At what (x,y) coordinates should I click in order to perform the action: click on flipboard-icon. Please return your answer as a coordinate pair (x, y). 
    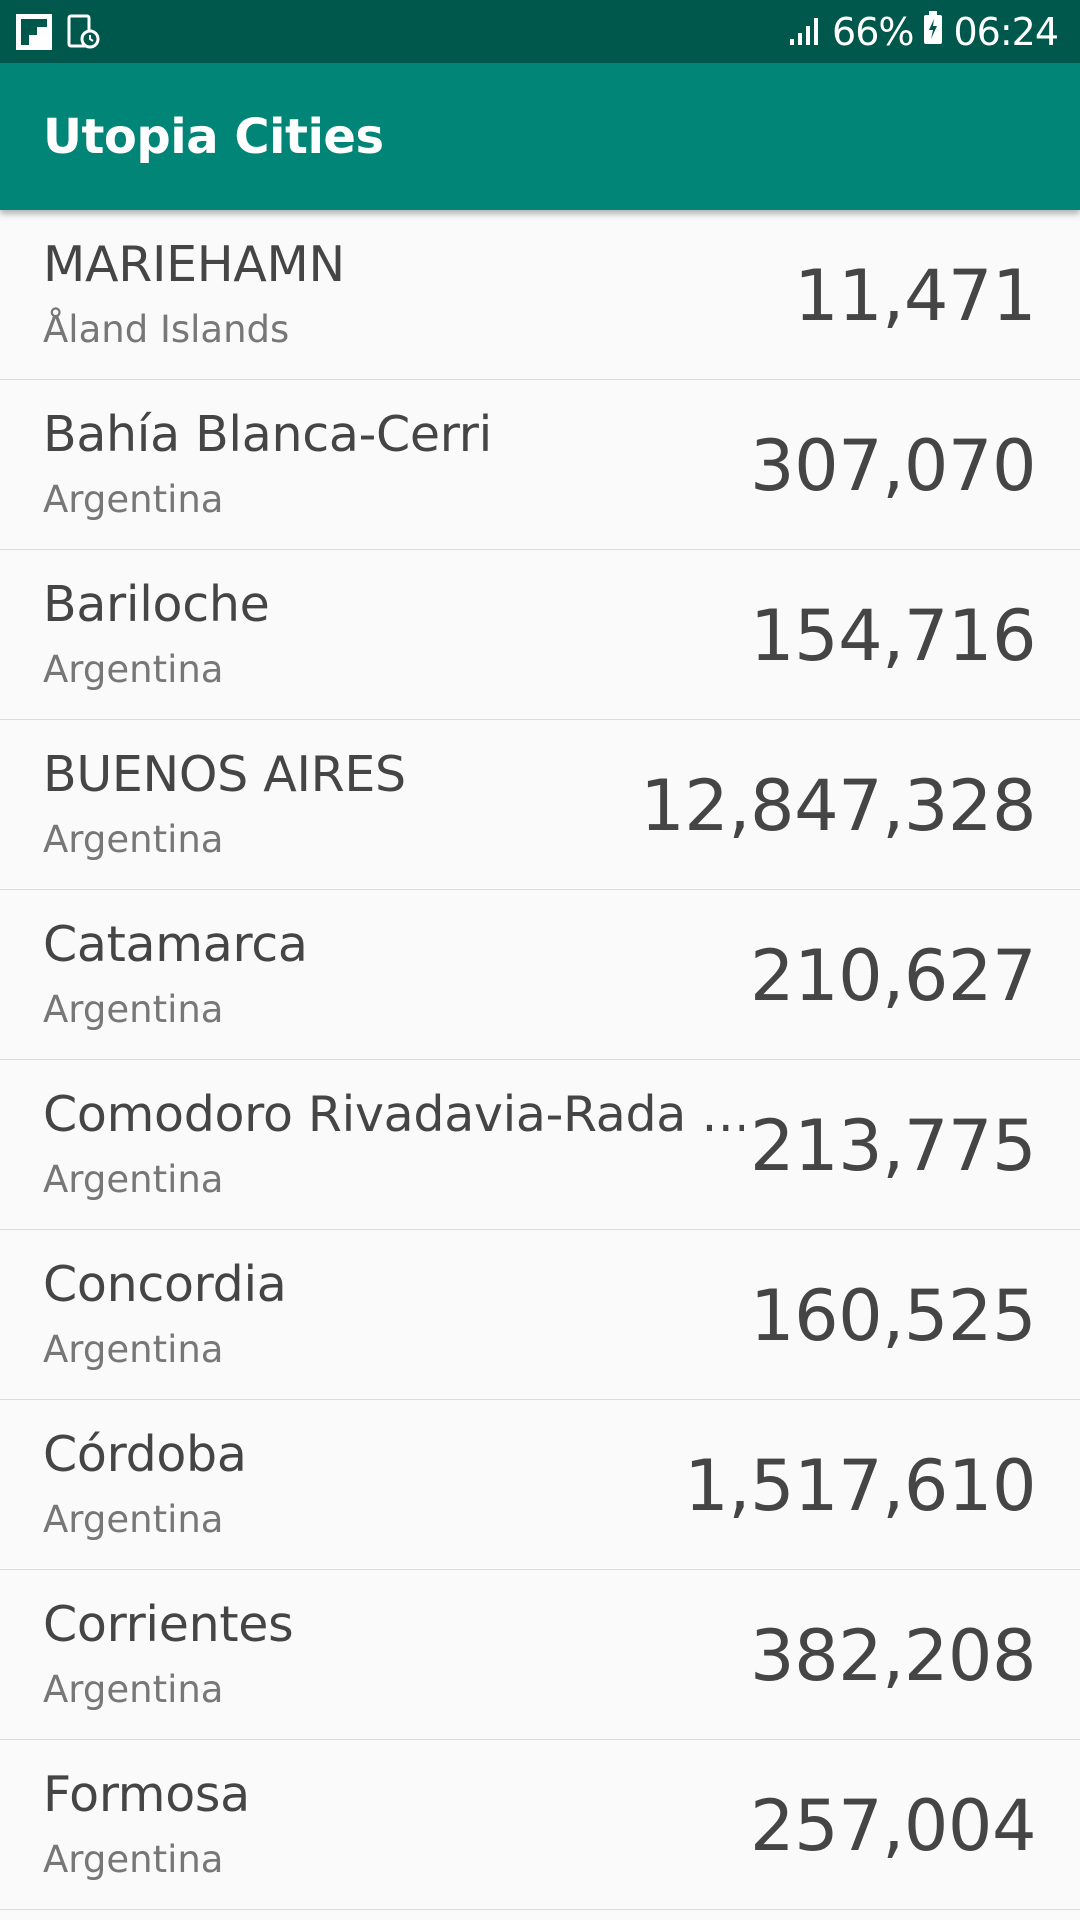
    Looking at the image, I should click on (34, 34).